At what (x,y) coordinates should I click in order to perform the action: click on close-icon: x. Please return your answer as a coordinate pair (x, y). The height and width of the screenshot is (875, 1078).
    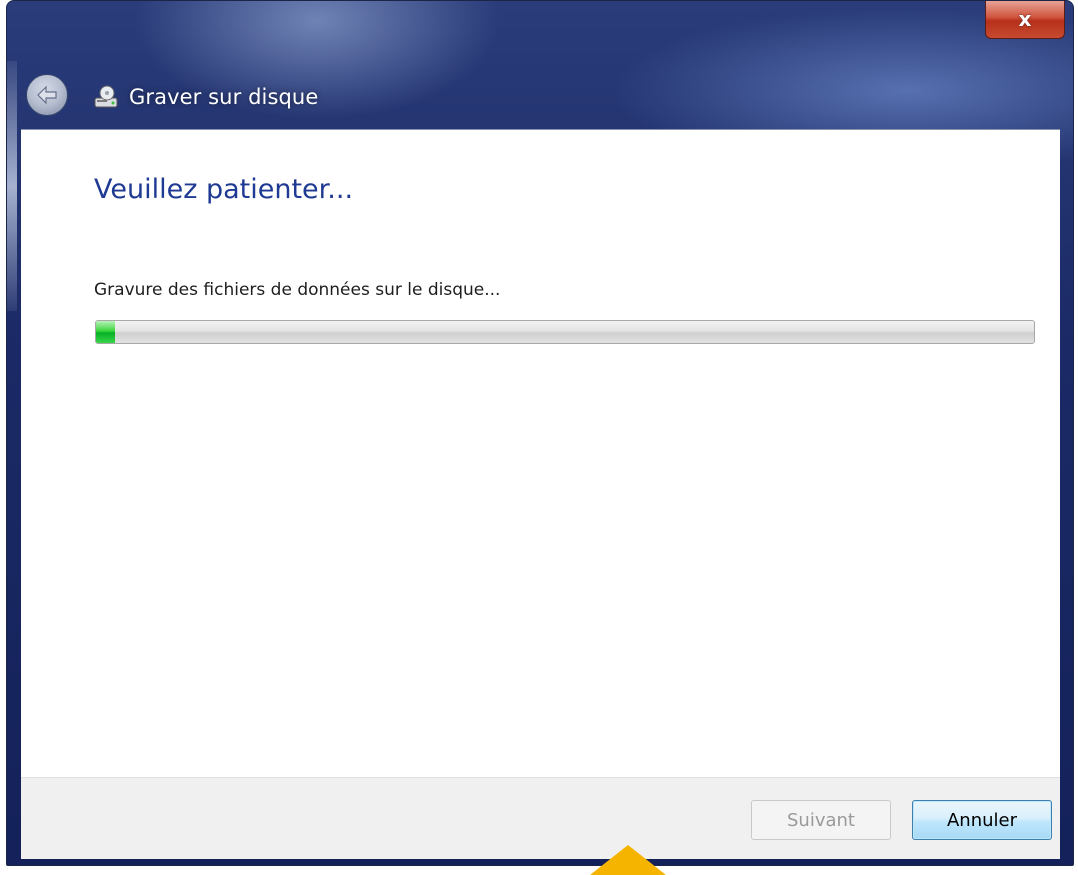
    Looking at the image, I should click on (1025, 19).